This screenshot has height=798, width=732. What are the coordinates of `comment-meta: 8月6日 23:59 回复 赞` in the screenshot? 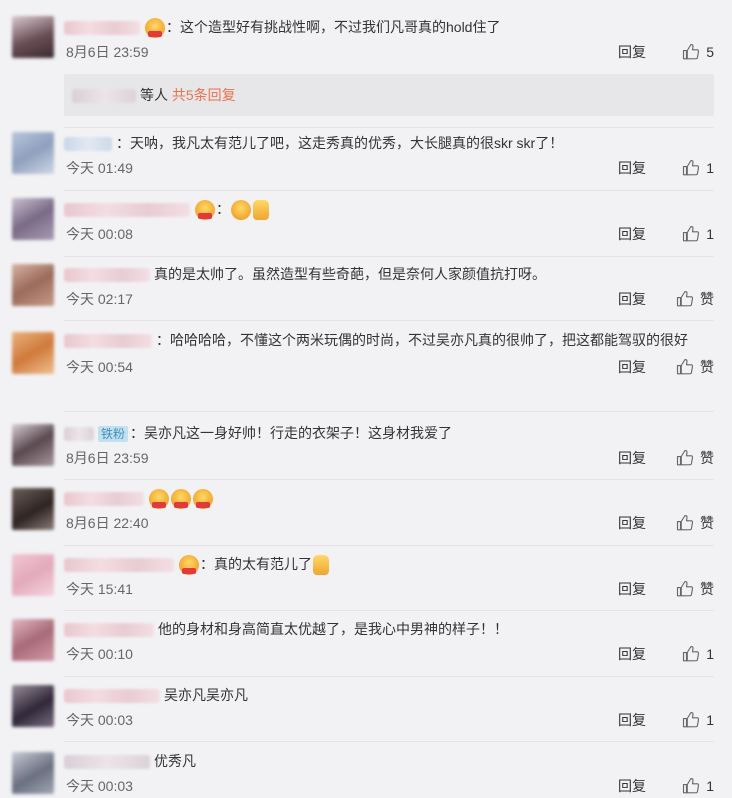 It's located at (389, 458).